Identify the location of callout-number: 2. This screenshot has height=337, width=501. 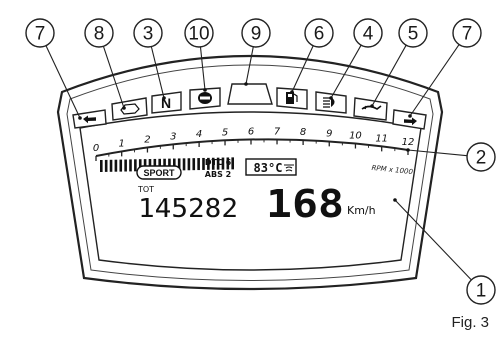
(481, 158).